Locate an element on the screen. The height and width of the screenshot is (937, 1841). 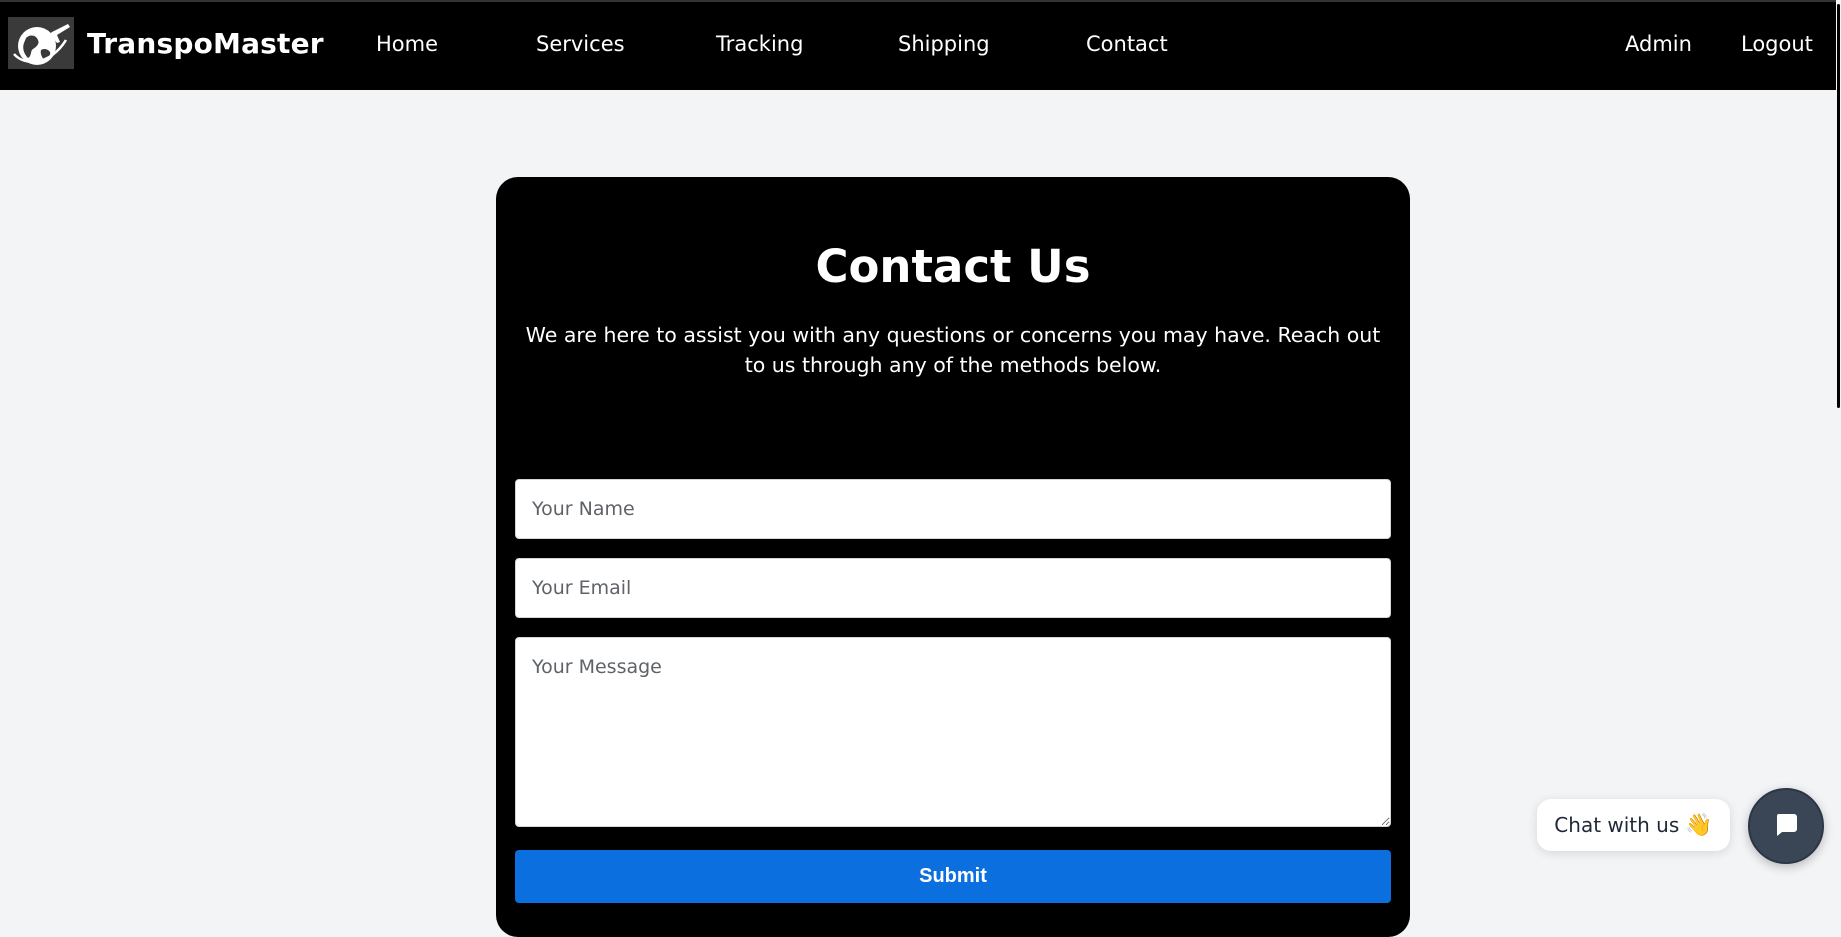
chat-launcher-button is located at coordinates (1786, 826).